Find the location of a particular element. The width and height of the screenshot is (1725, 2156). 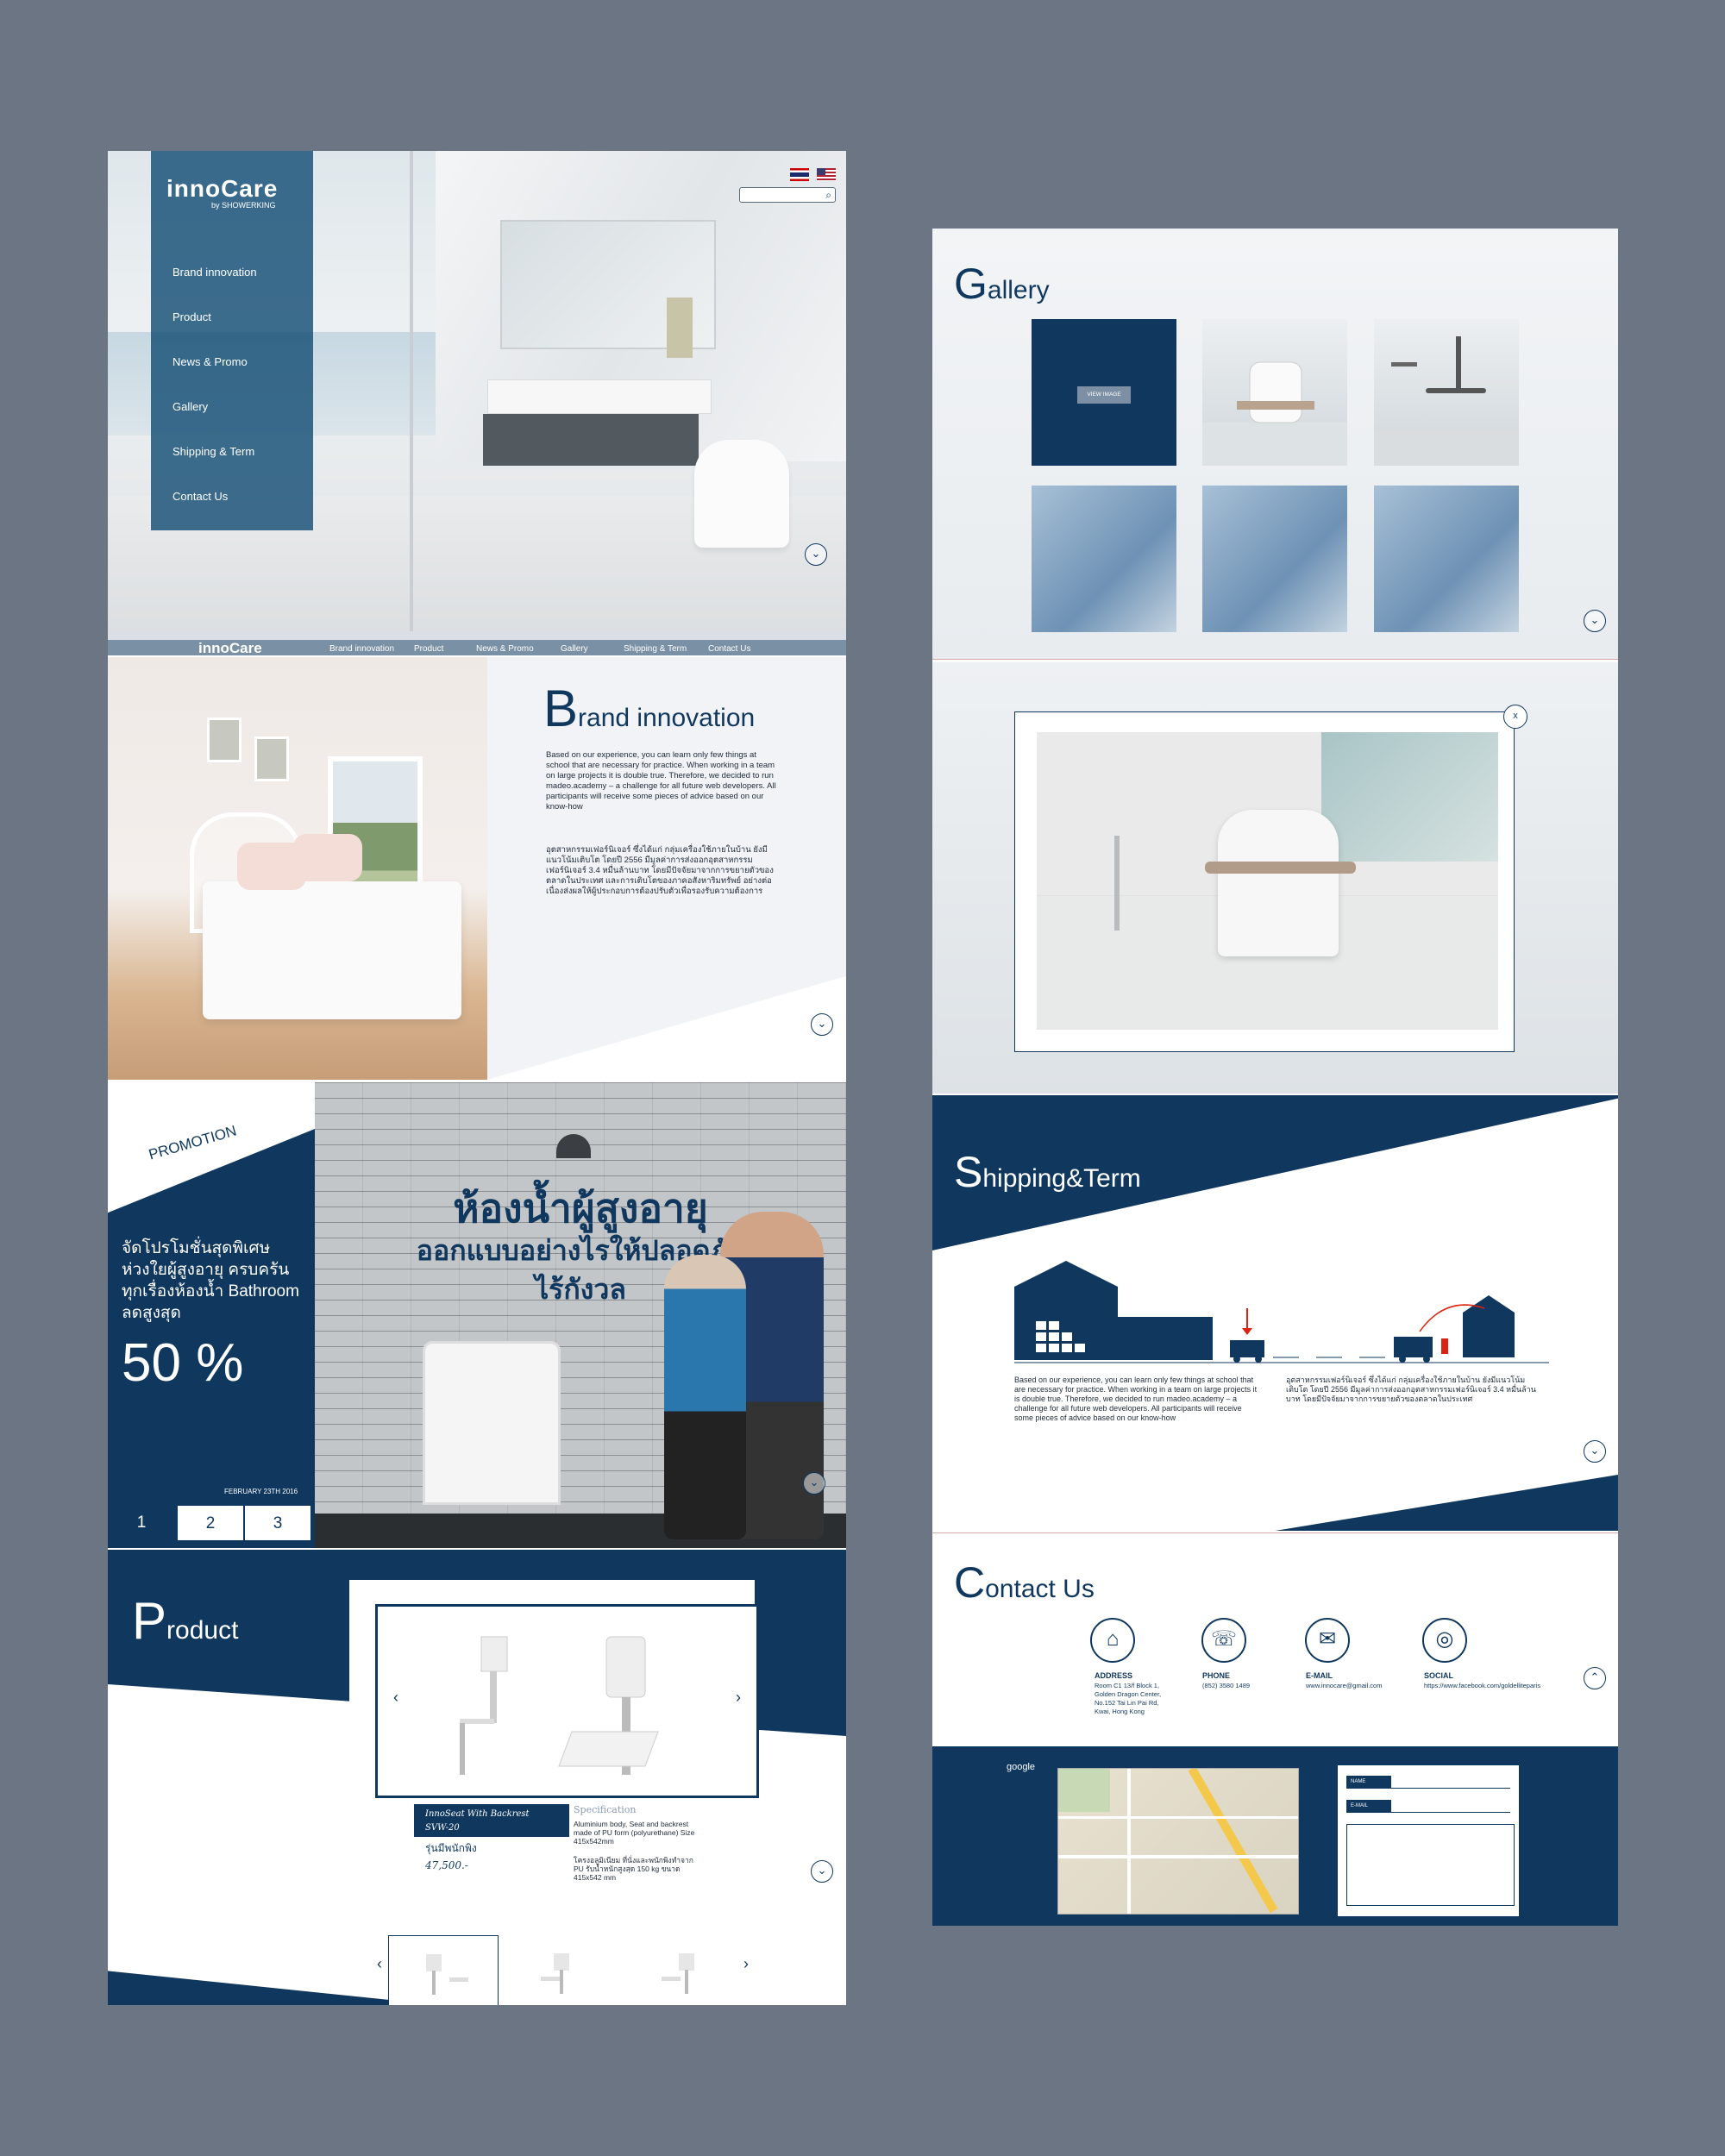

title-rest: hipping&Term is located at coordinates (1062, 1178).